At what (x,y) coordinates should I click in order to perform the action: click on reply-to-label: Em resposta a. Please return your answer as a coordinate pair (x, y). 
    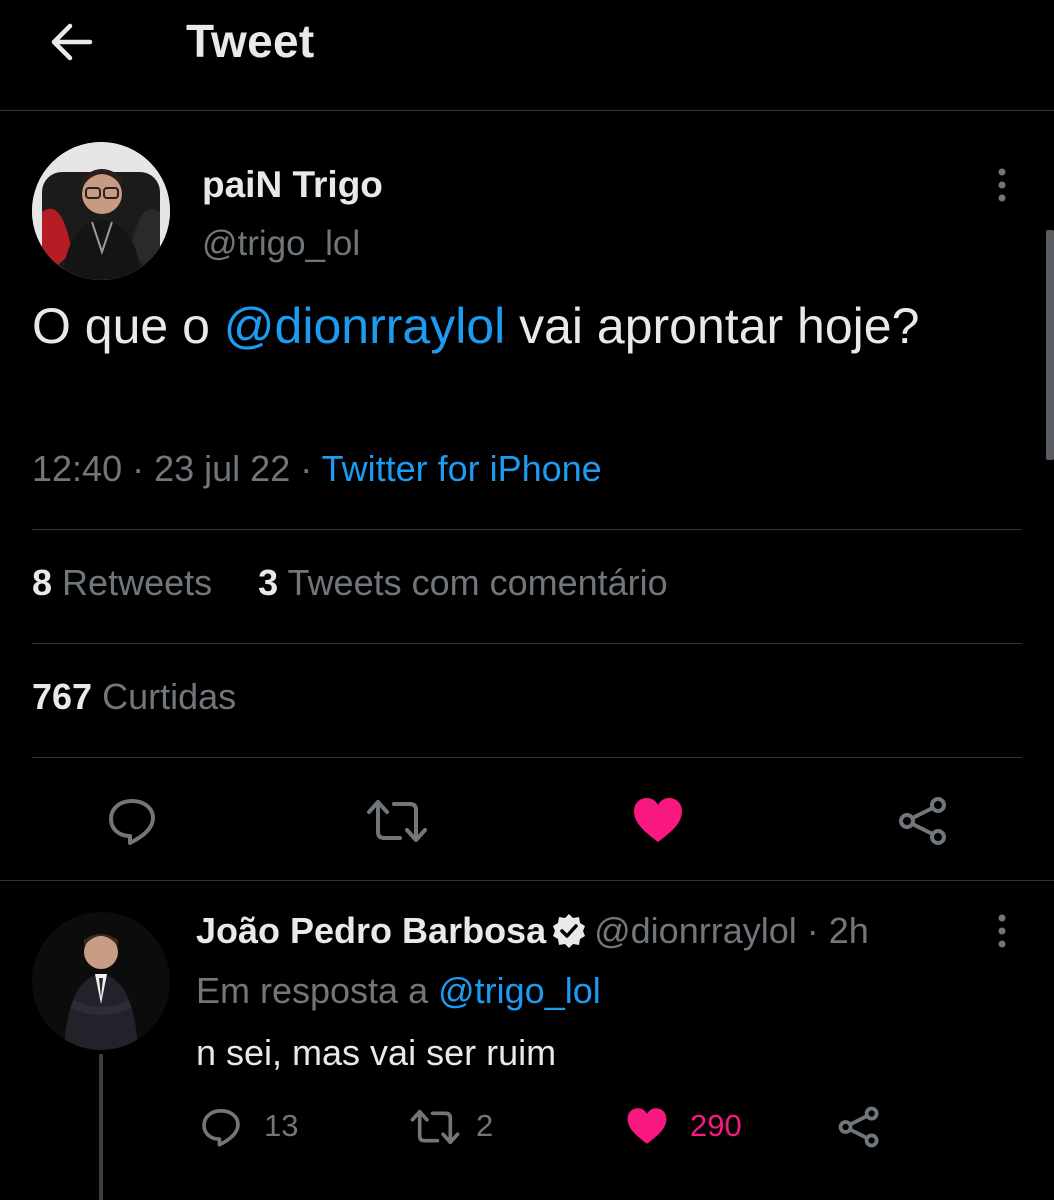
    Looking at the image, I should click on (312, 990).